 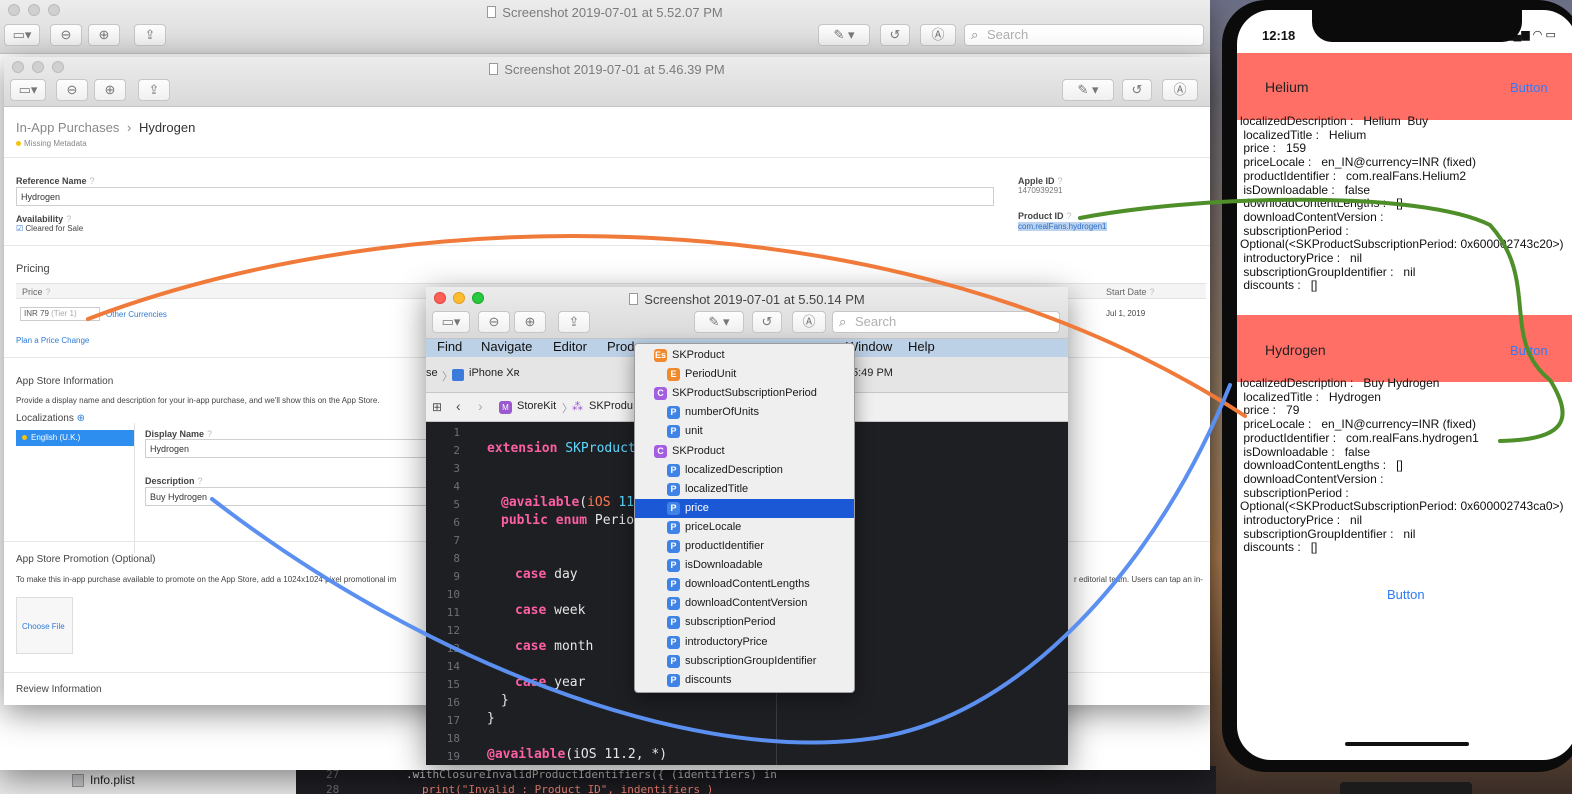 What do you see at coordinates (1321, 320) in the screenshot?
I see `green-arrow` at bounding box center [1321, 320].